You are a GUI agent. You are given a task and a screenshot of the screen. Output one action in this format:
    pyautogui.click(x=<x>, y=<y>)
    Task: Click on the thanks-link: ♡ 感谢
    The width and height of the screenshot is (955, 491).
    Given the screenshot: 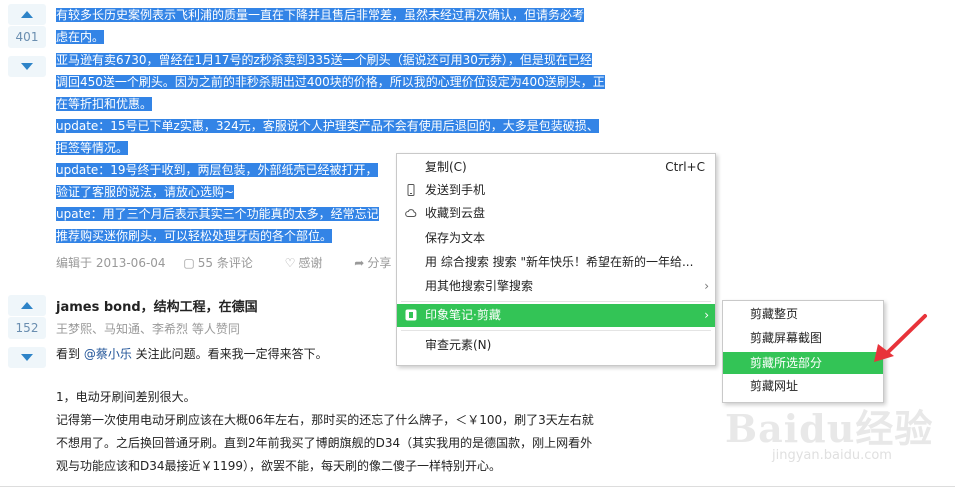 What is the action you would take?
    pyautogui.click(x=311, y=263)
    